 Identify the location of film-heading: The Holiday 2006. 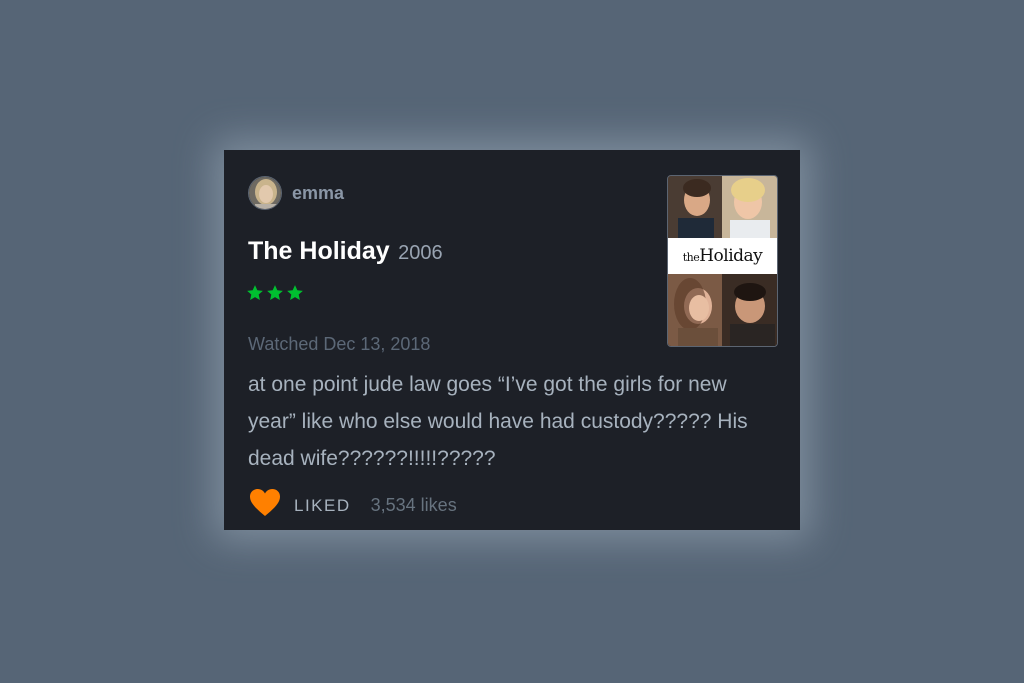
(345, 251).